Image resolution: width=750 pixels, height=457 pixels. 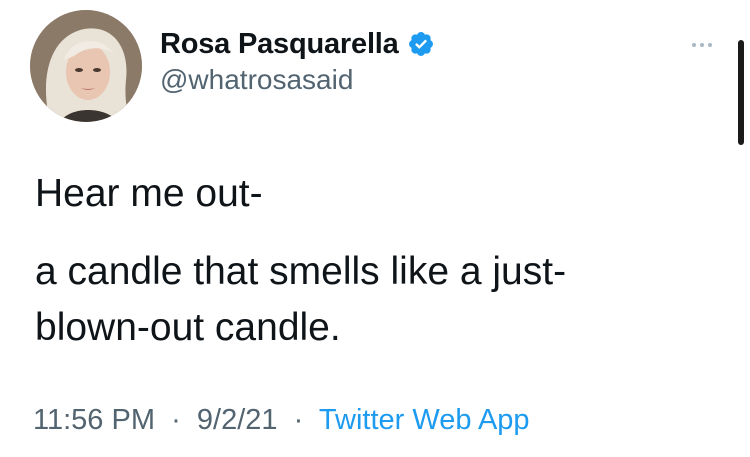 I want to click on verified-badge-icon, so click(x=421, y=44).